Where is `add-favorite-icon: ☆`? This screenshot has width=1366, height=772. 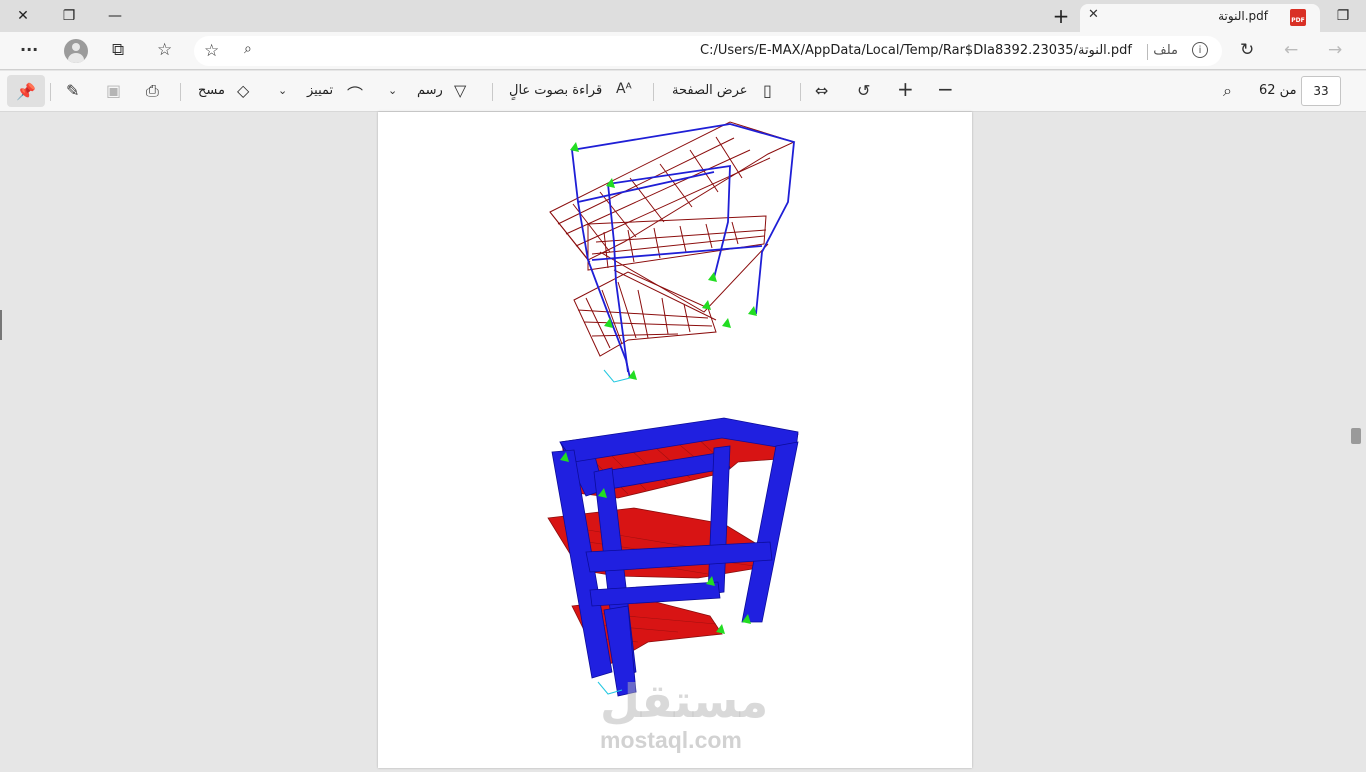 add-favorite-icon: ☆ is located at coordinates (211, 51).